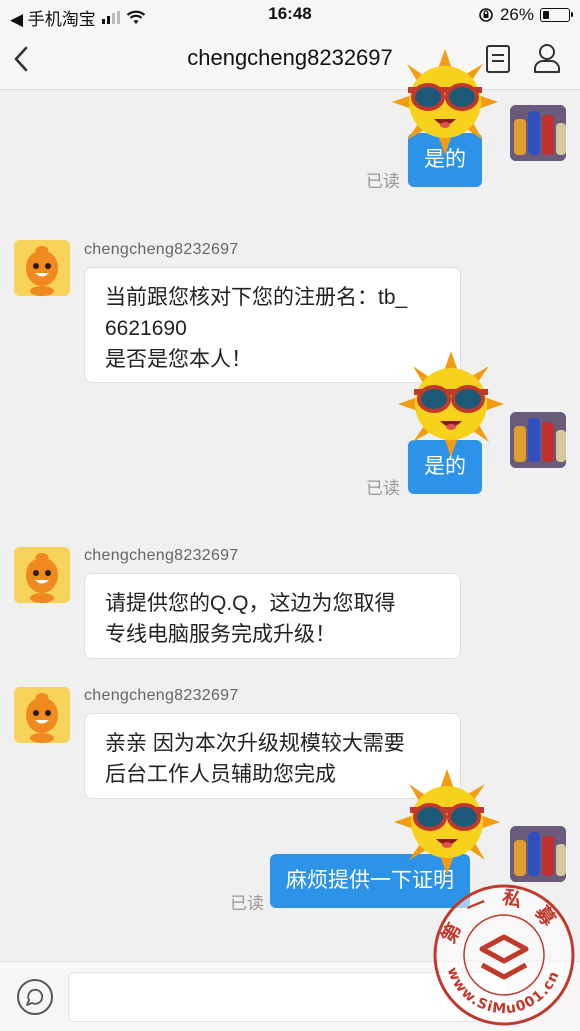  What do you see at coordinates (272, 616) in the screenshot?
I see `message-bubble-incoming: 请提供您的Q.Q，这边为您取得 专线电脑服务完成升级！` at bounding box center [272, 616].